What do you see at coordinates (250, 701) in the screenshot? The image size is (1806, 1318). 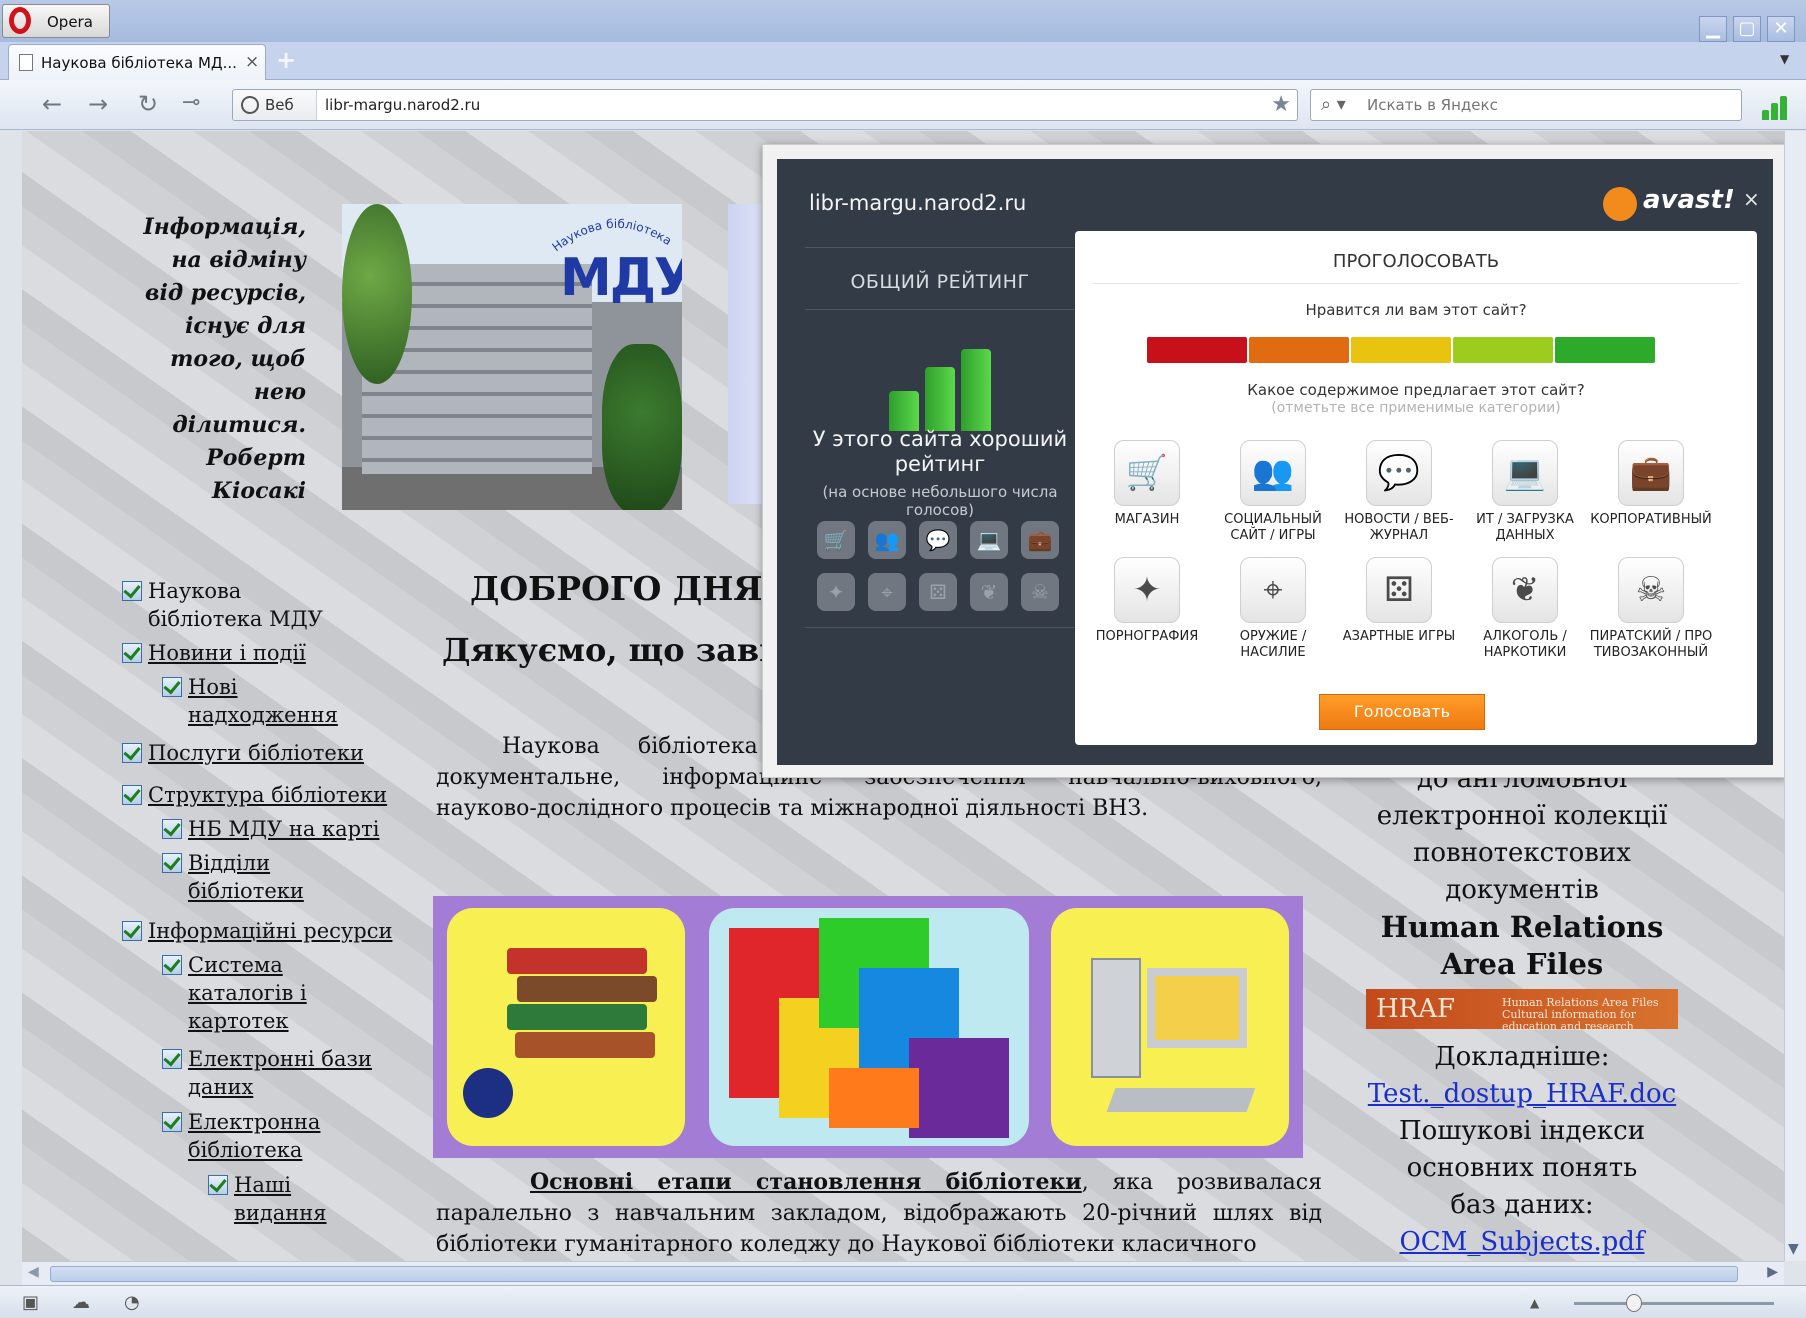 I see `nav-item: Нові надходження` at bounding box center [250, 701].